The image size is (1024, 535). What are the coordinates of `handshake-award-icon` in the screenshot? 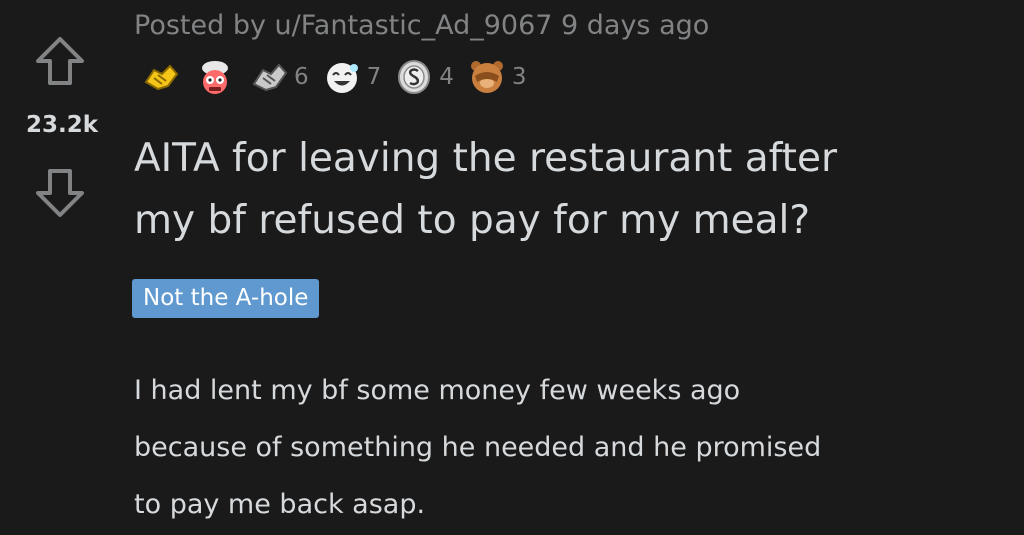 It's located at (161, 77).